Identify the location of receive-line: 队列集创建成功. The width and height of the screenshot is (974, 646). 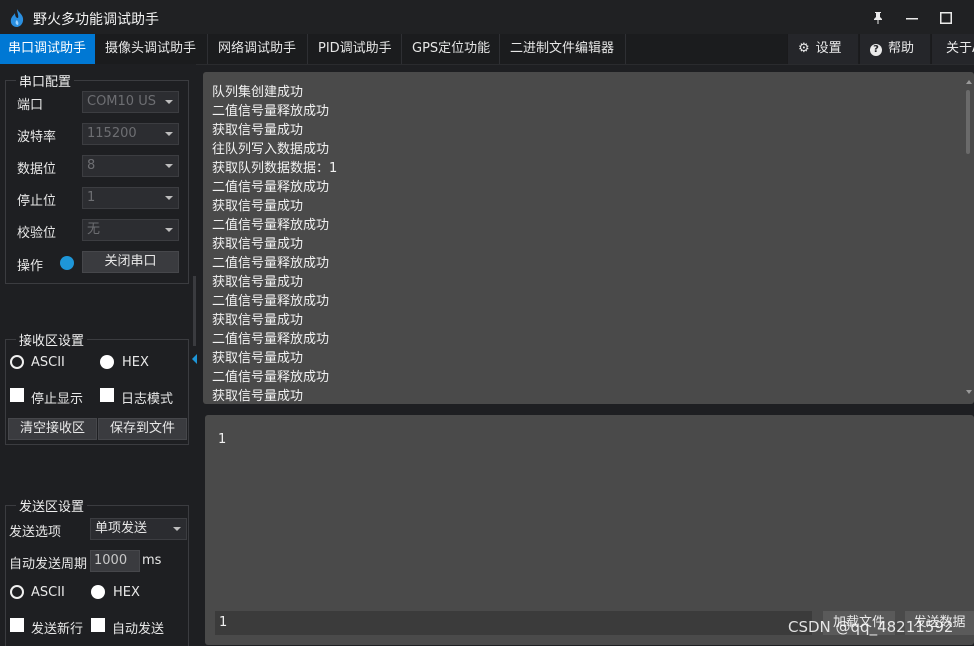
(258, 92).